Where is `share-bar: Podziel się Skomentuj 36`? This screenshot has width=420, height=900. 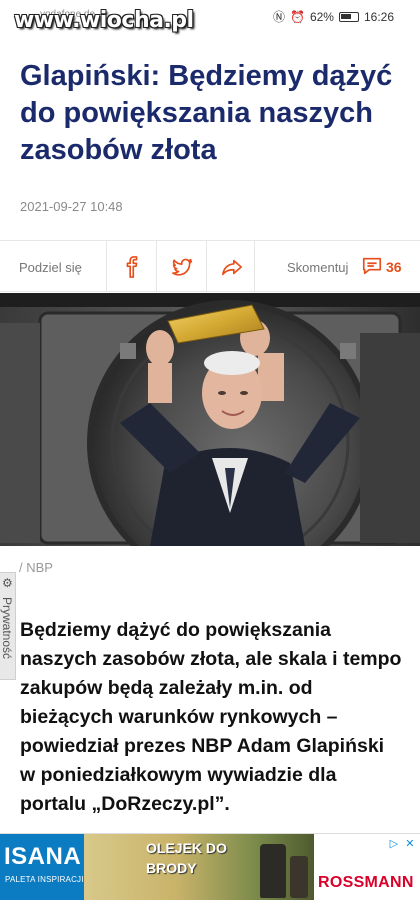 share-bar: Podziel się Skomentuj 36 is located at coordinates (210, 266).